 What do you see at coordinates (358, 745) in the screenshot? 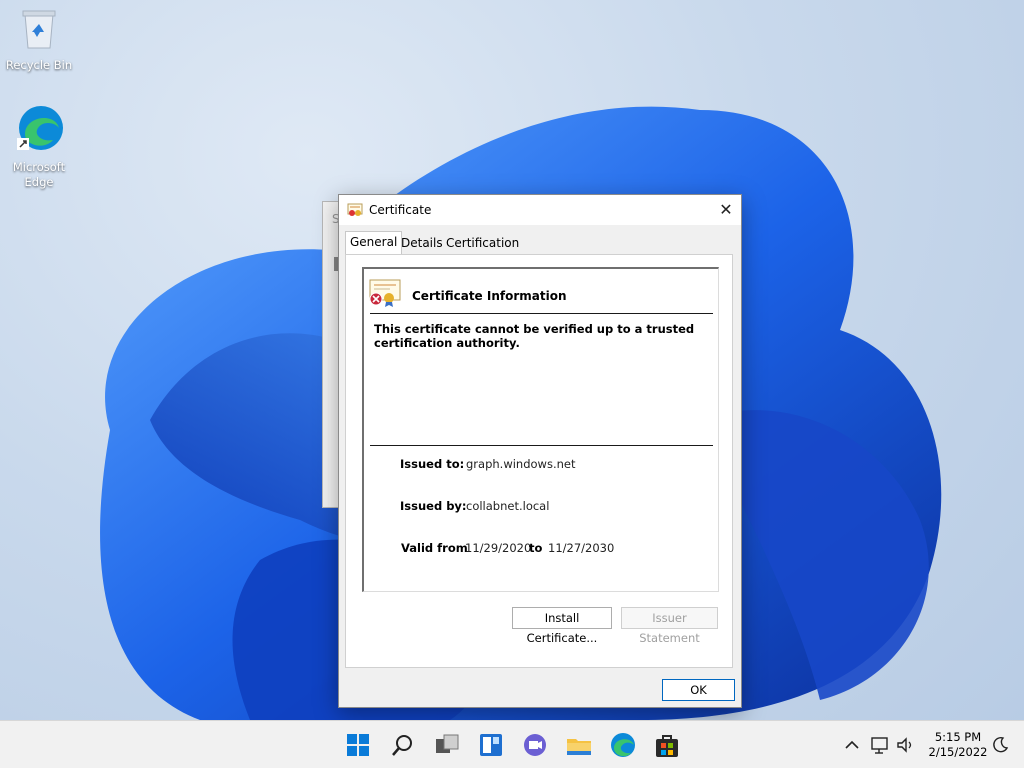
I see `start-icon` at bounding box center [358, 745].